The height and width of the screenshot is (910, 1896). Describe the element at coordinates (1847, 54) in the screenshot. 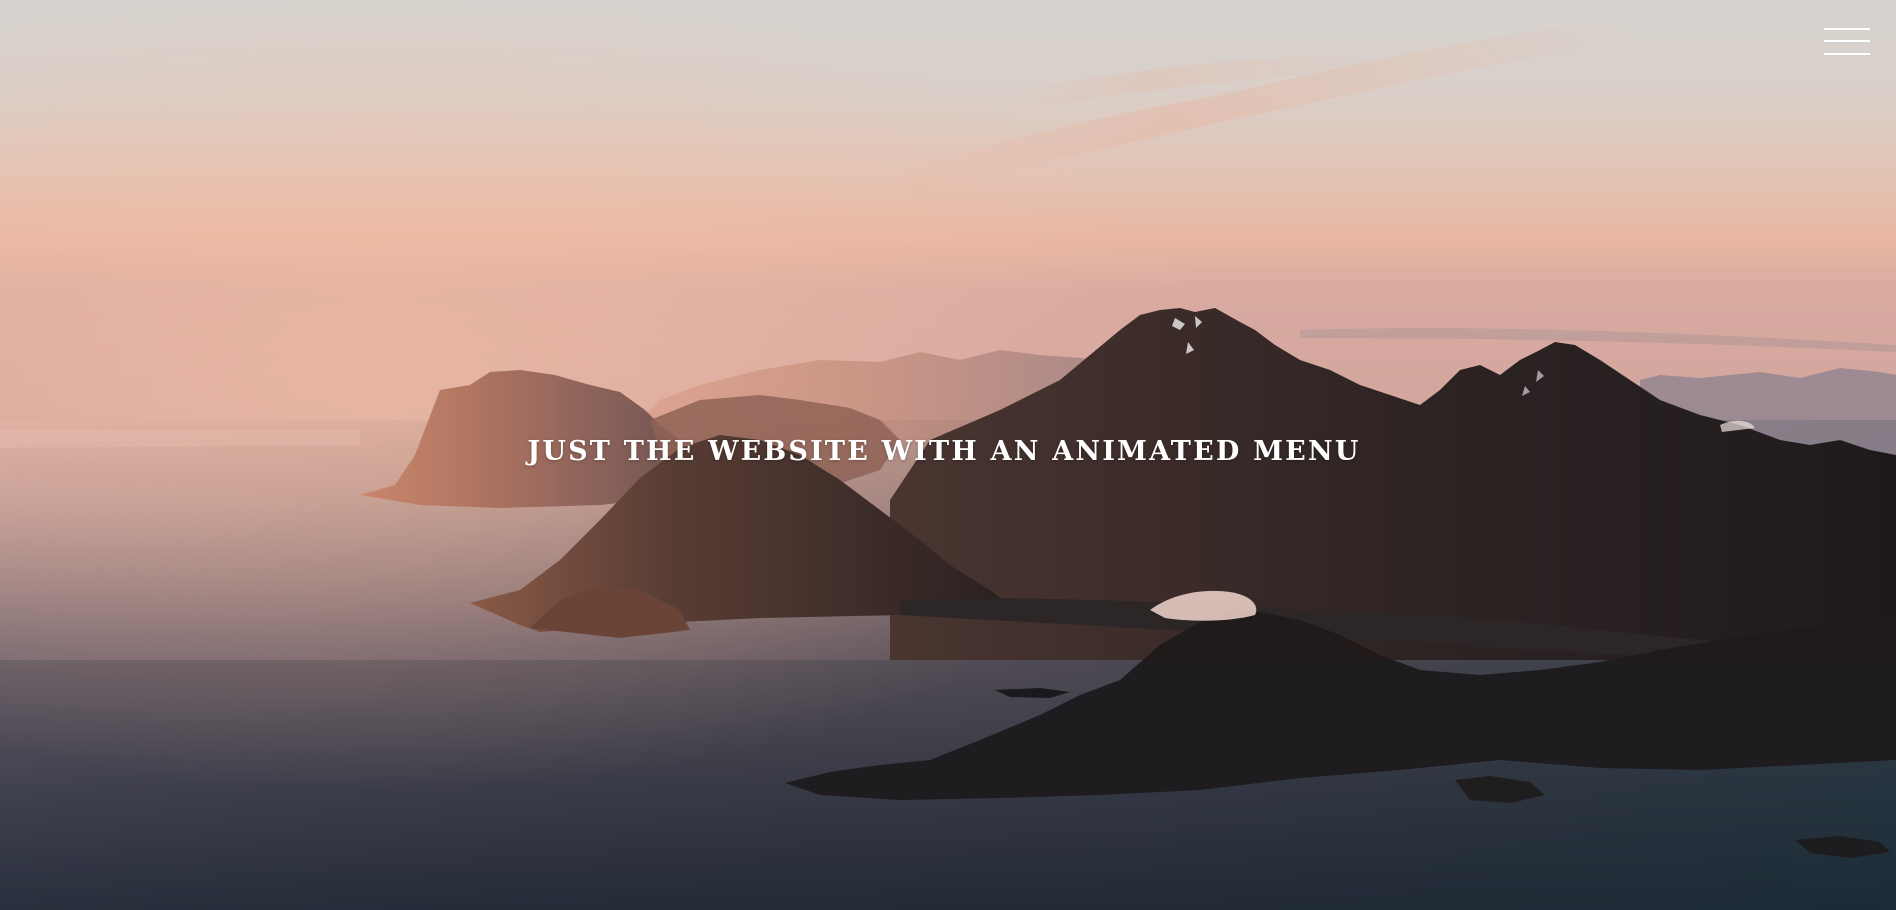

I see `hamburger-bar-bottom` at that location.